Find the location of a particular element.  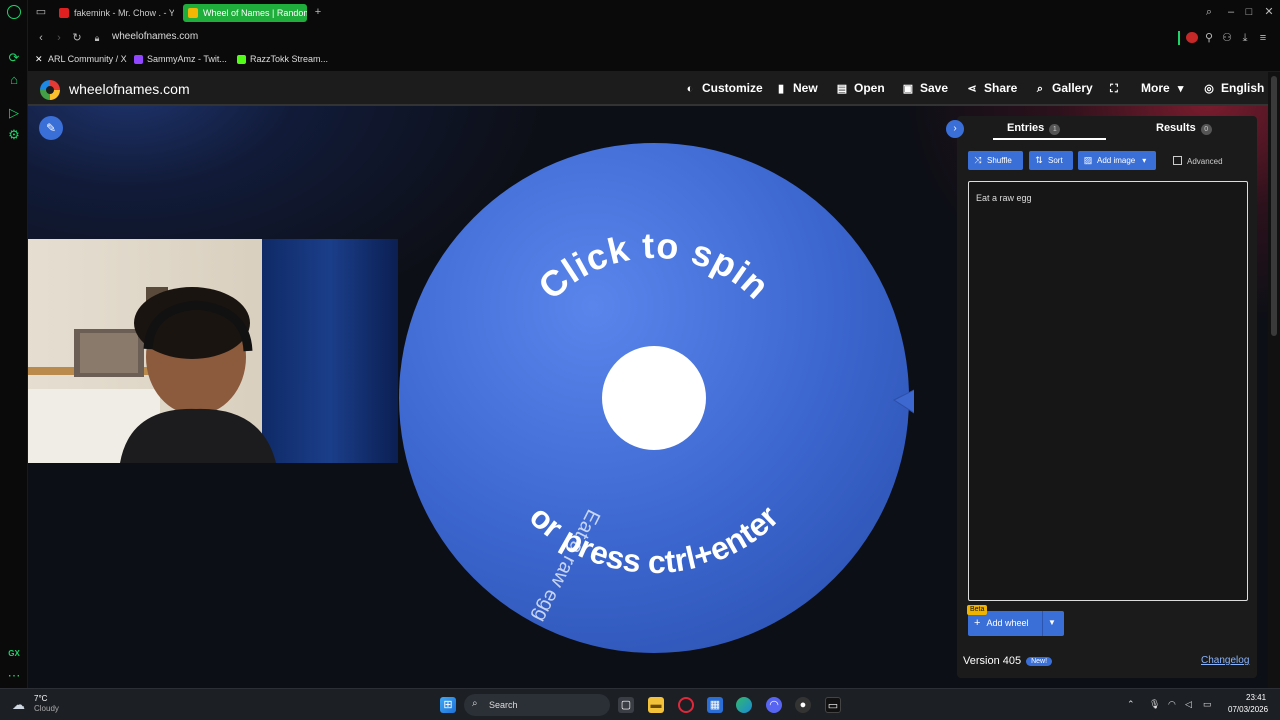

weather-description: Cloudy is located at coordinates (46, 708).